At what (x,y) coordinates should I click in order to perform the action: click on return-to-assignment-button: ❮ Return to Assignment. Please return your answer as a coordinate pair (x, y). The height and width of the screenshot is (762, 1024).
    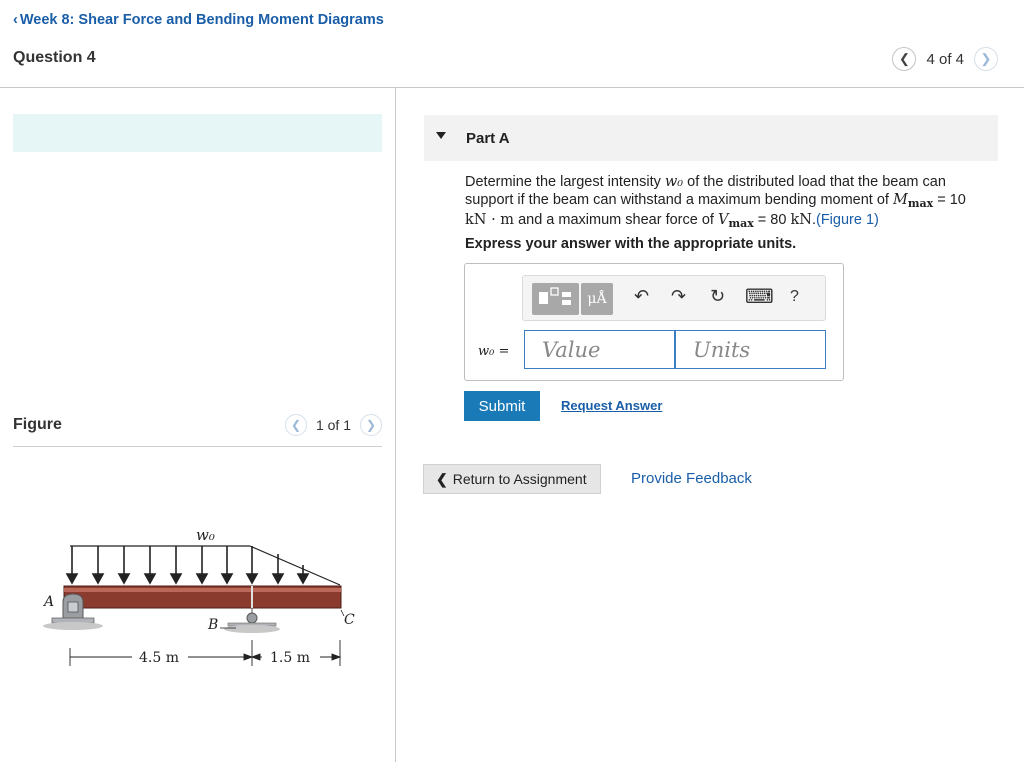
    Looking at the image, I should click on (512, 479).